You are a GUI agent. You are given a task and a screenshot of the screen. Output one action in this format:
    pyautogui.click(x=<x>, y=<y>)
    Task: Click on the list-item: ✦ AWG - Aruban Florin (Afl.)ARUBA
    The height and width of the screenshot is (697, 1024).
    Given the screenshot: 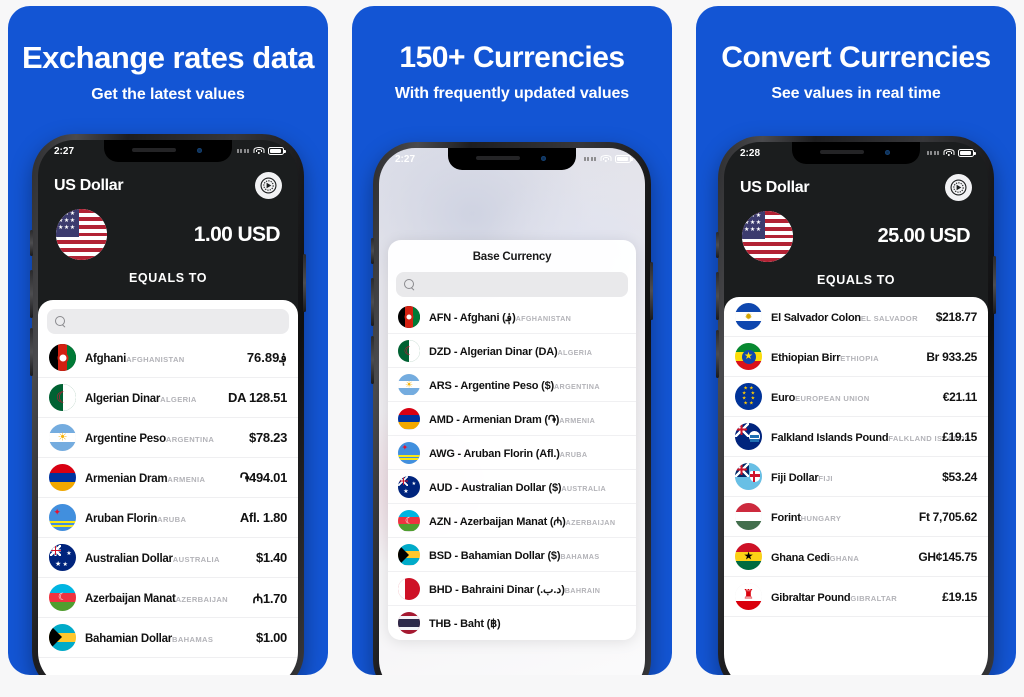 What is the action you would take?
    pyautogui.click(x=512, y=453)
    